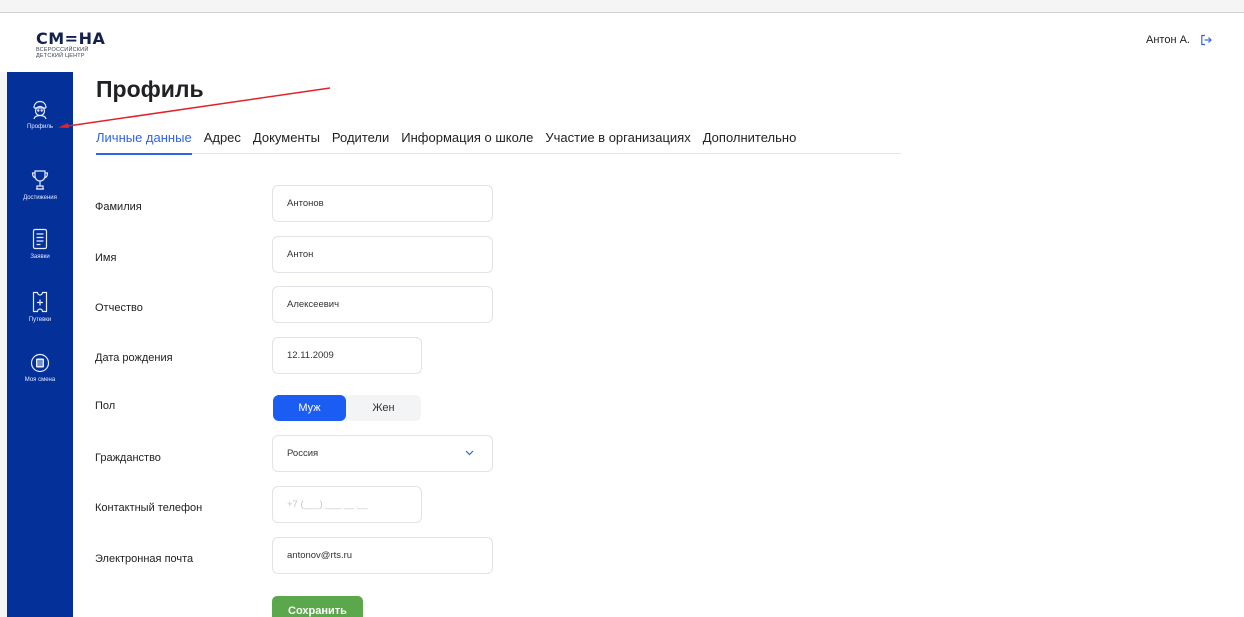  What do you see at coordinates (382, 203) in the screenshot?
I see `last-name-field: Антонов` at bounding box center [382, 203].